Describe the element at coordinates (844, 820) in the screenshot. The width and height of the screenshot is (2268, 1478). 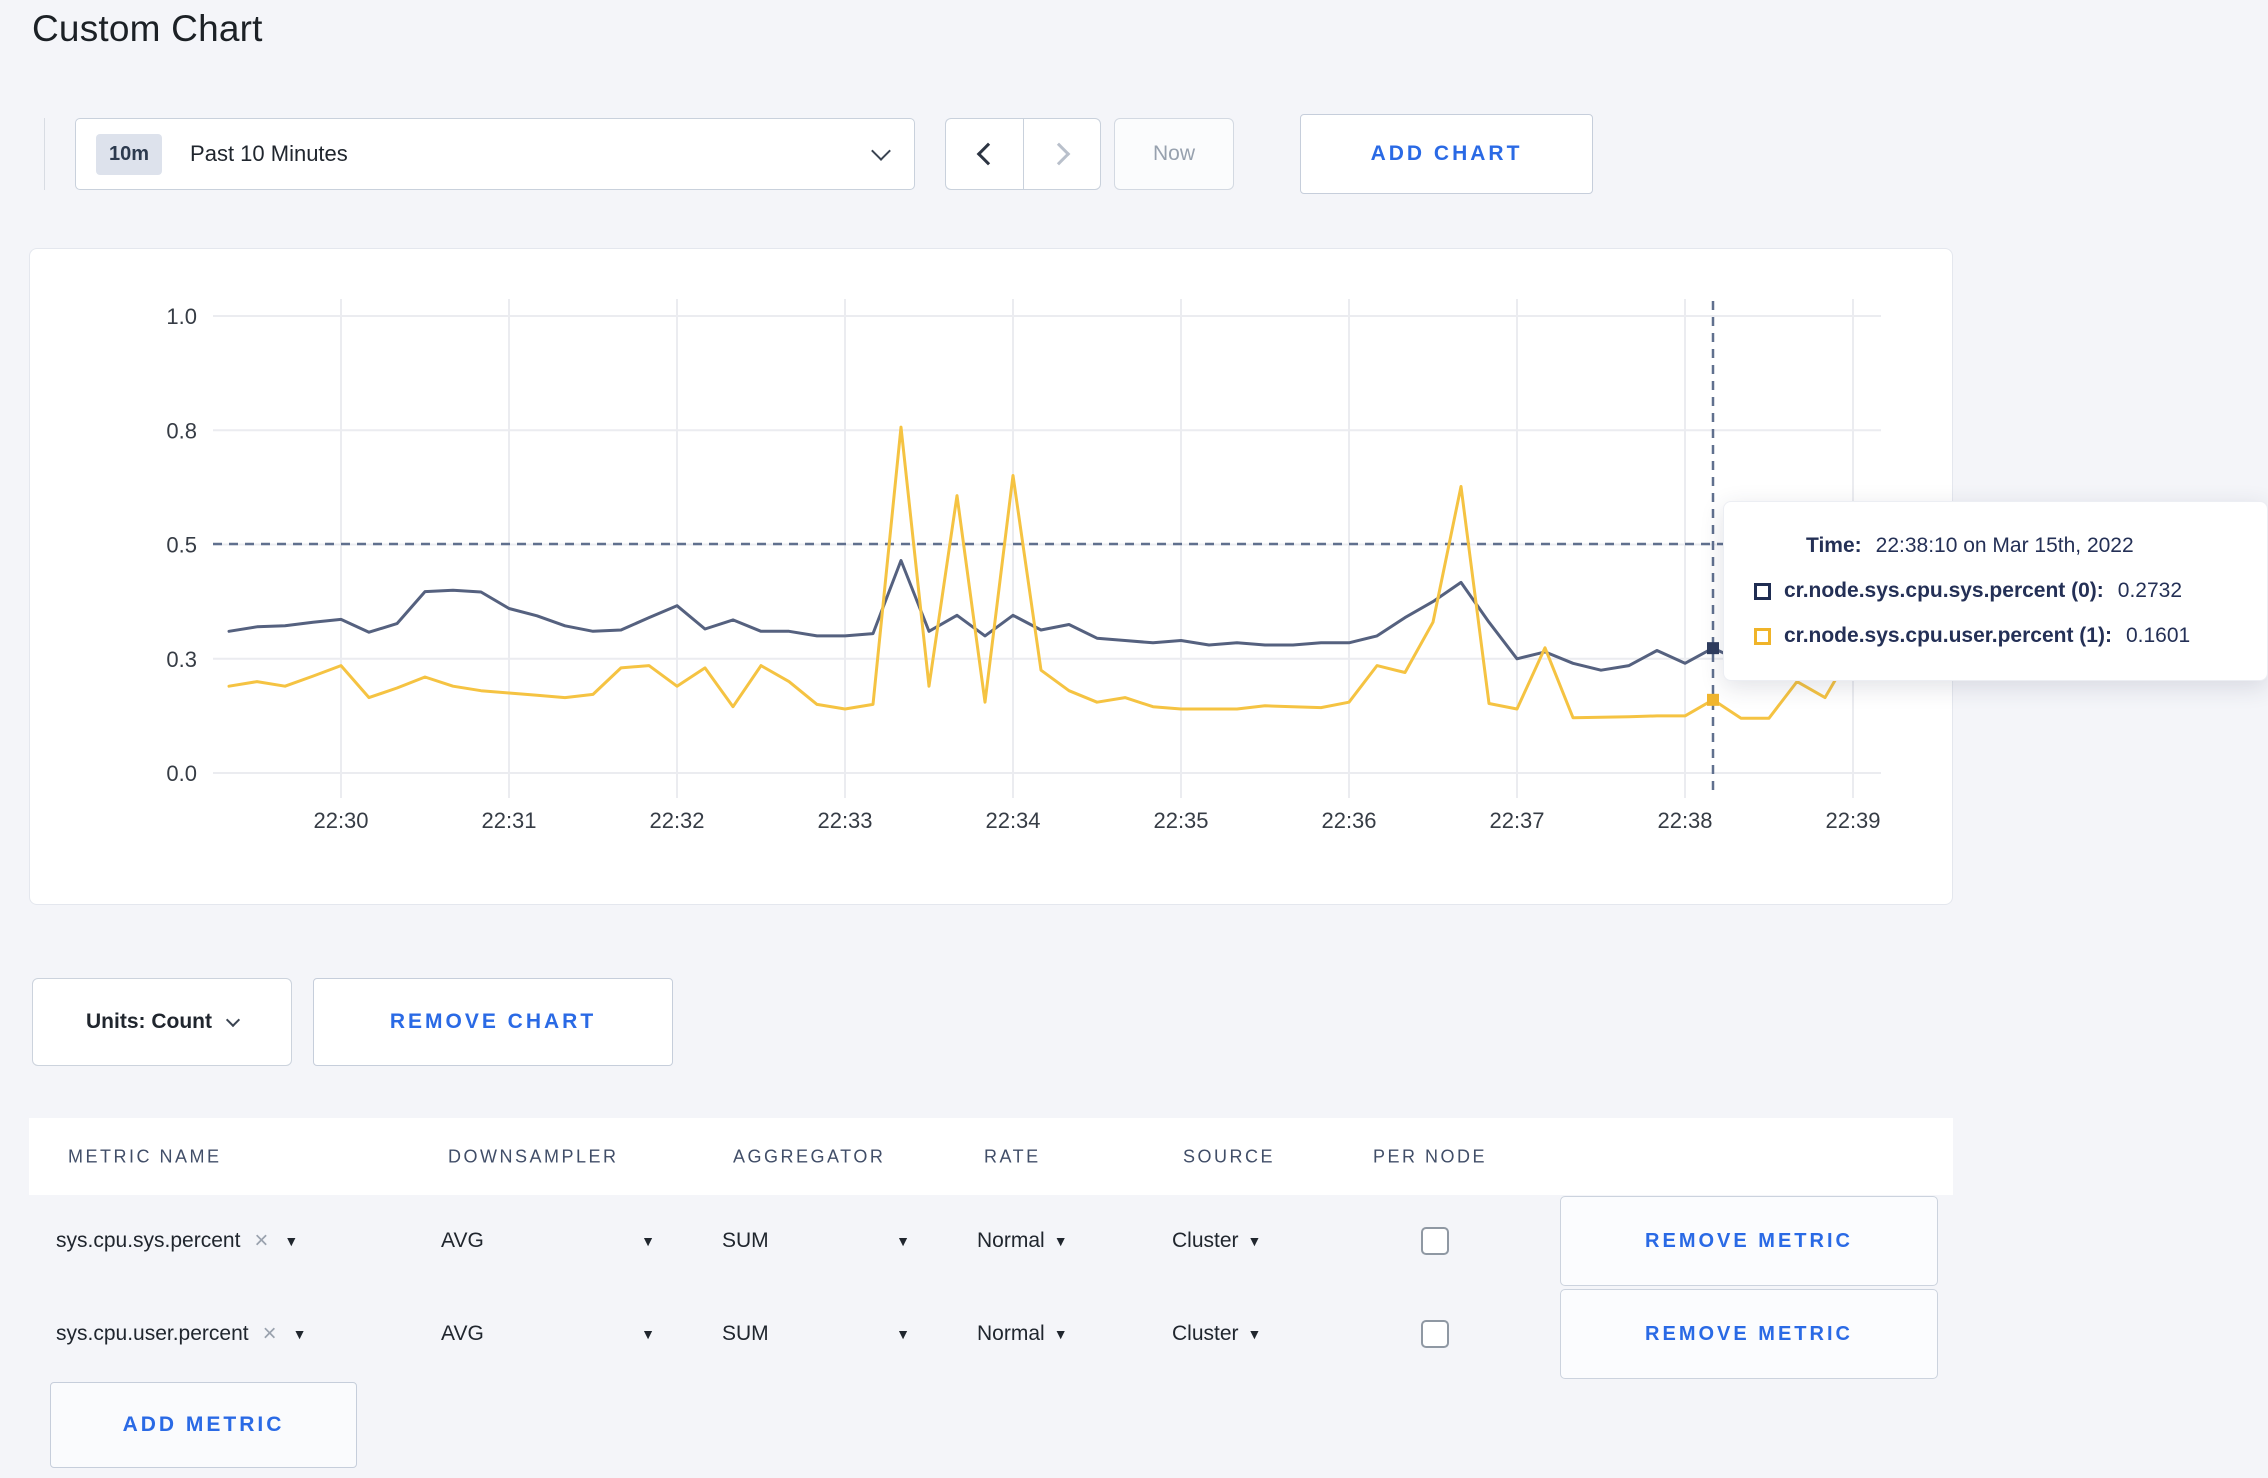
I see `svg-text: 22:33` at that location.